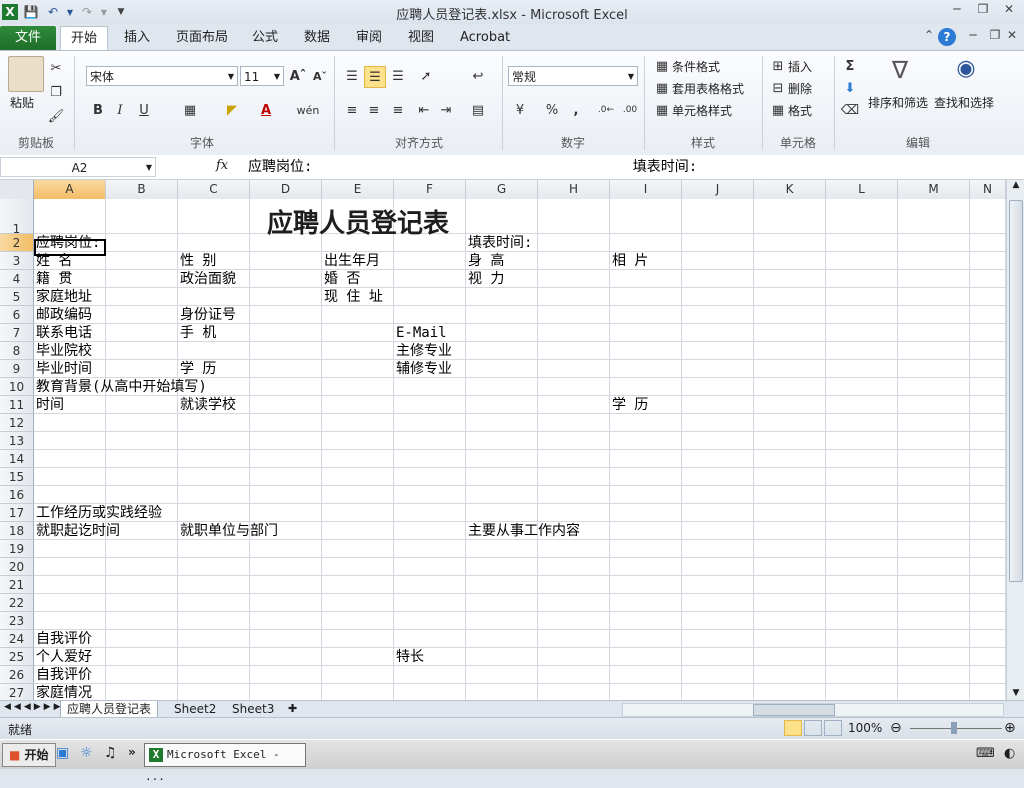 Image resolution: width=1024 pixels, height=788 pixels. I want to click on copy-icon: ❐, so click(56, 92).